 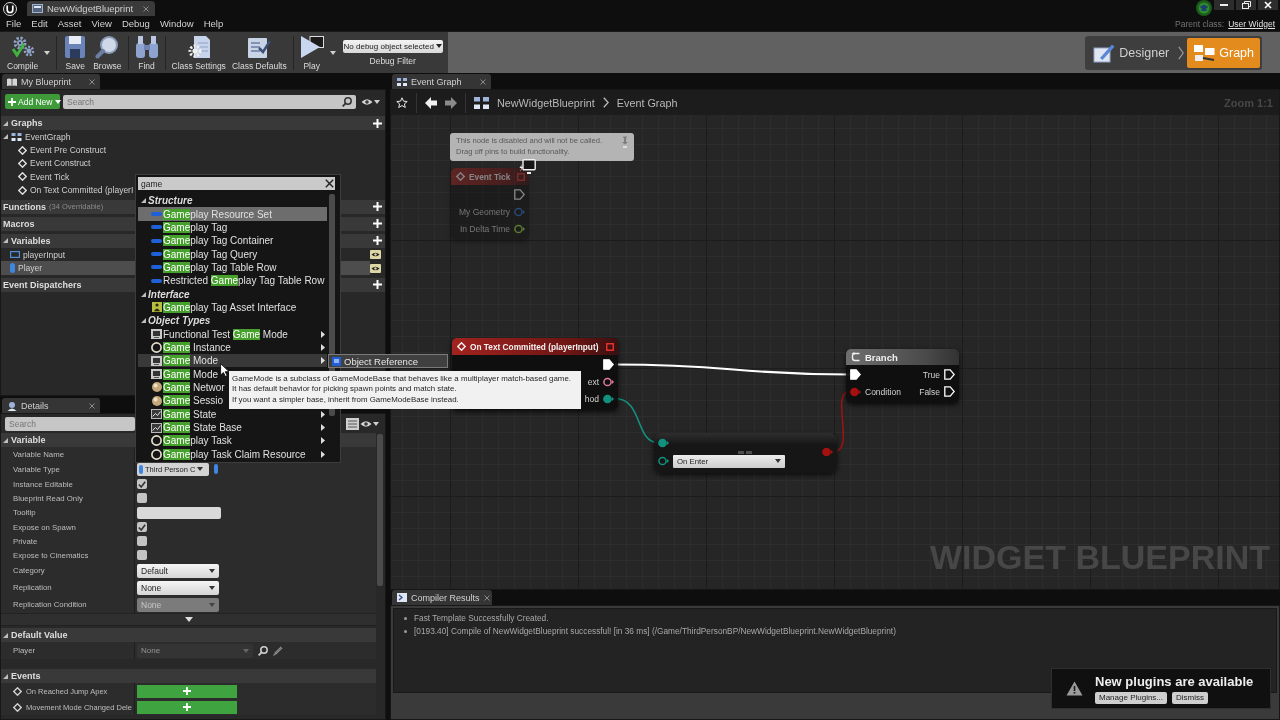 What do you see at coordinates (42, 284) in the screenshot?
I see `section-title: Event Dispatchers` at bounding box center [42, 284].